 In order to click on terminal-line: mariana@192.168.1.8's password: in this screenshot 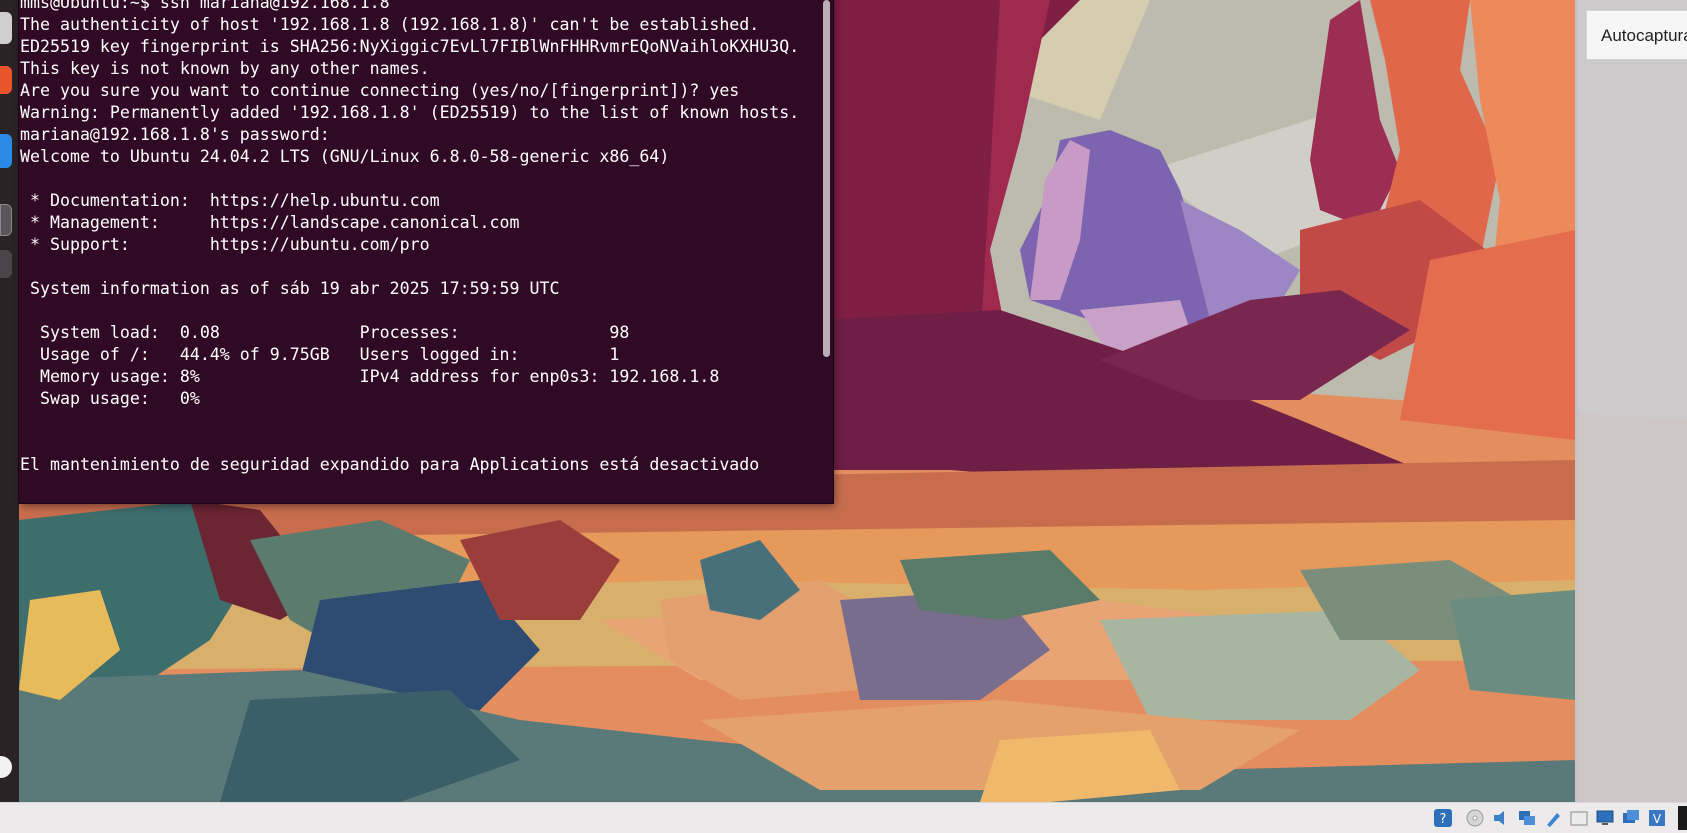, I will do `click(175, 134)`.